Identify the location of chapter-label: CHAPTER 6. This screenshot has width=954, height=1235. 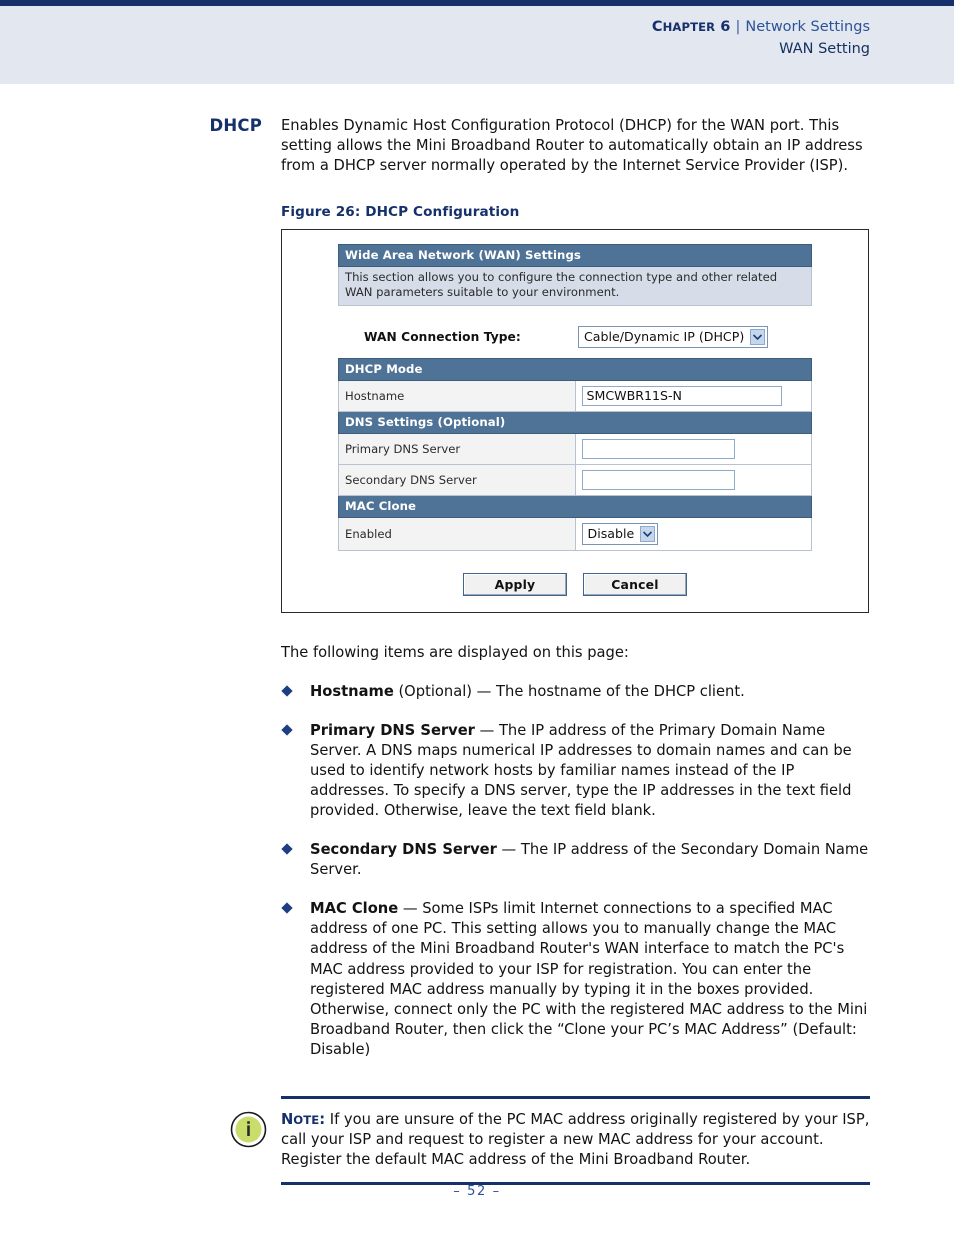
(691, 27).